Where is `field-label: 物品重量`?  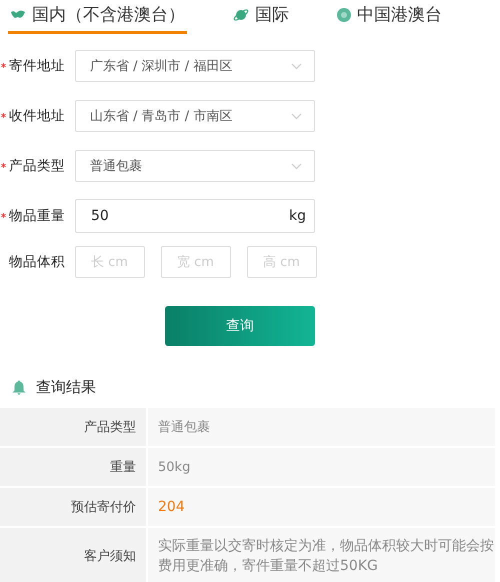 field-label: 物品重量 is located at coordinates (37, 216).